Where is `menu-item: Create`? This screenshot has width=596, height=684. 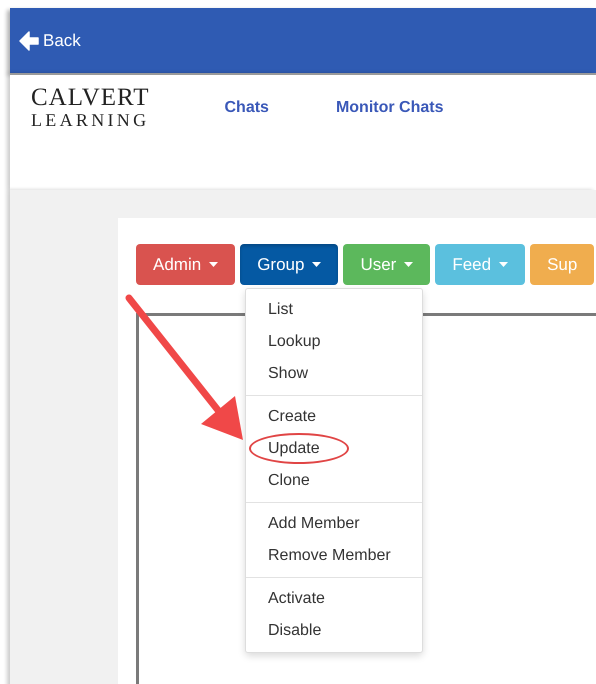 menu-item: Create is located at coordinates (334, 417).